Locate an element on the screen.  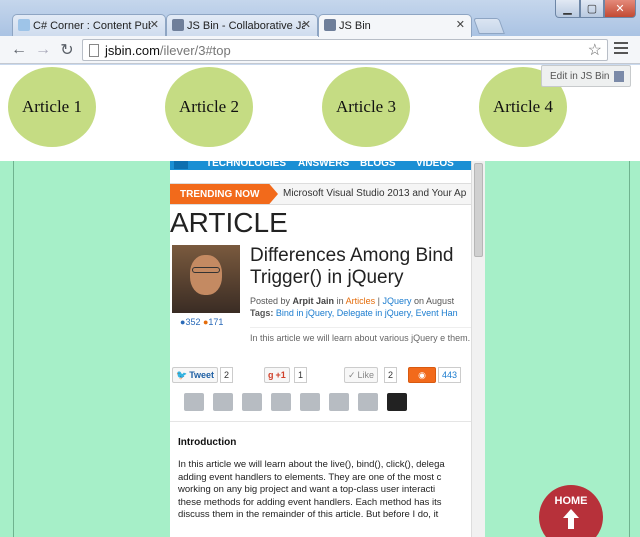
meta-tags-label: Tags: is located at coordinates (262, 313).